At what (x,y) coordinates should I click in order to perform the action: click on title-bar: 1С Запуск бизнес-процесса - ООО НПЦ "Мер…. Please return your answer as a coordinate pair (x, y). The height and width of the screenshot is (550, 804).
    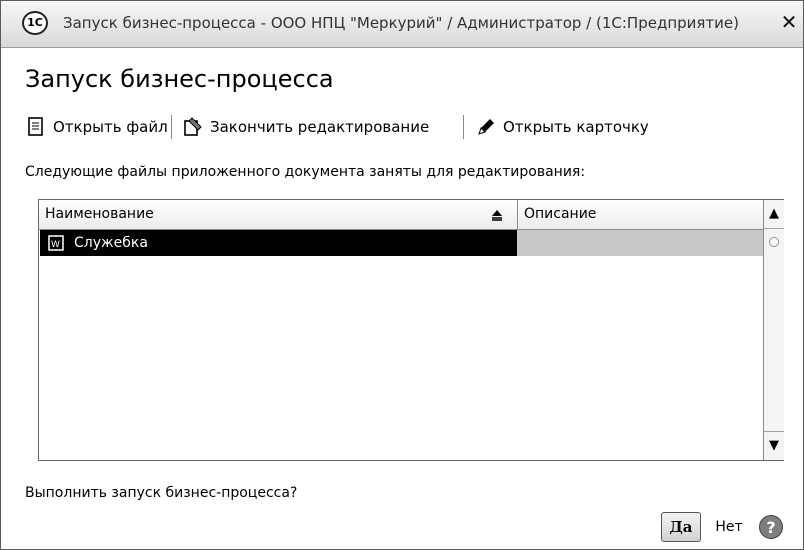
    Looking at the image, I should click on (402, 24).